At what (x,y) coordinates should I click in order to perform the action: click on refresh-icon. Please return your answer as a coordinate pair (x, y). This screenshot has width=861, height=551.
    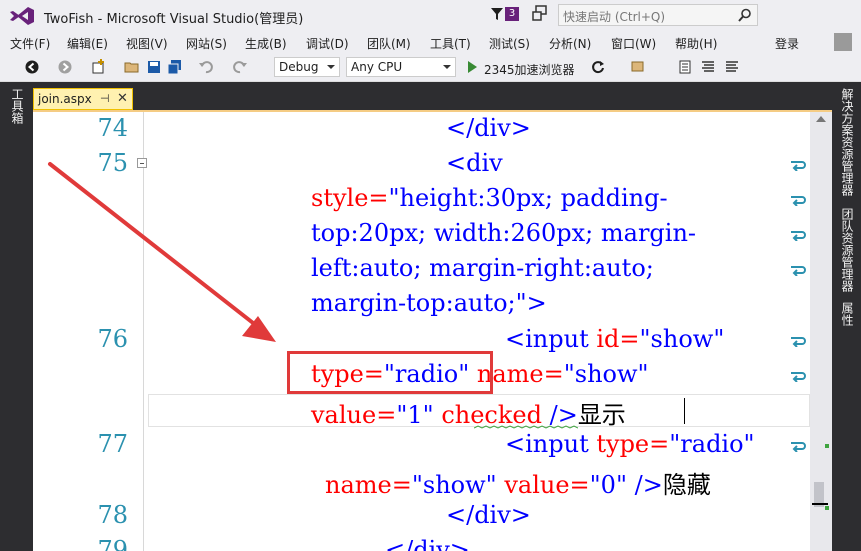
    Looking at the image, I should click on (598, 67).